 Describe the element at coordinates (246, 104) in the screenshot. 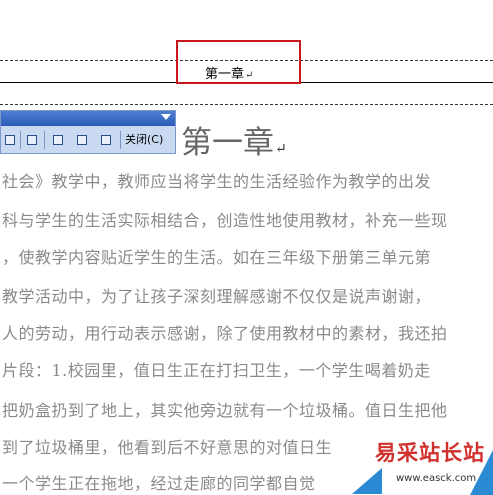

I see `header-bottom-border` at that location.